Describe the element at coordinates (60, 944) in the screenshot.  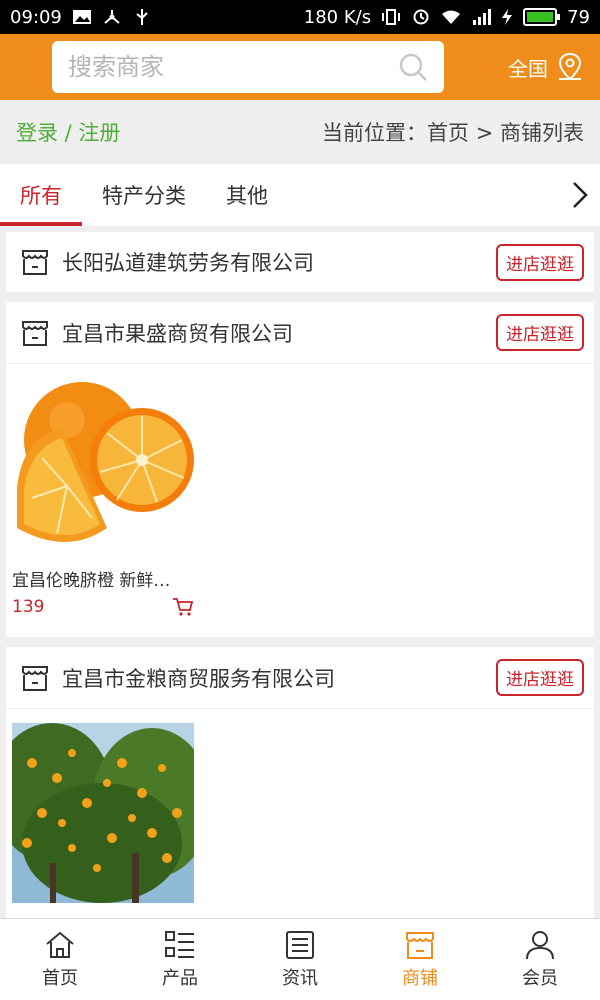
I see `home-icon` at that location.